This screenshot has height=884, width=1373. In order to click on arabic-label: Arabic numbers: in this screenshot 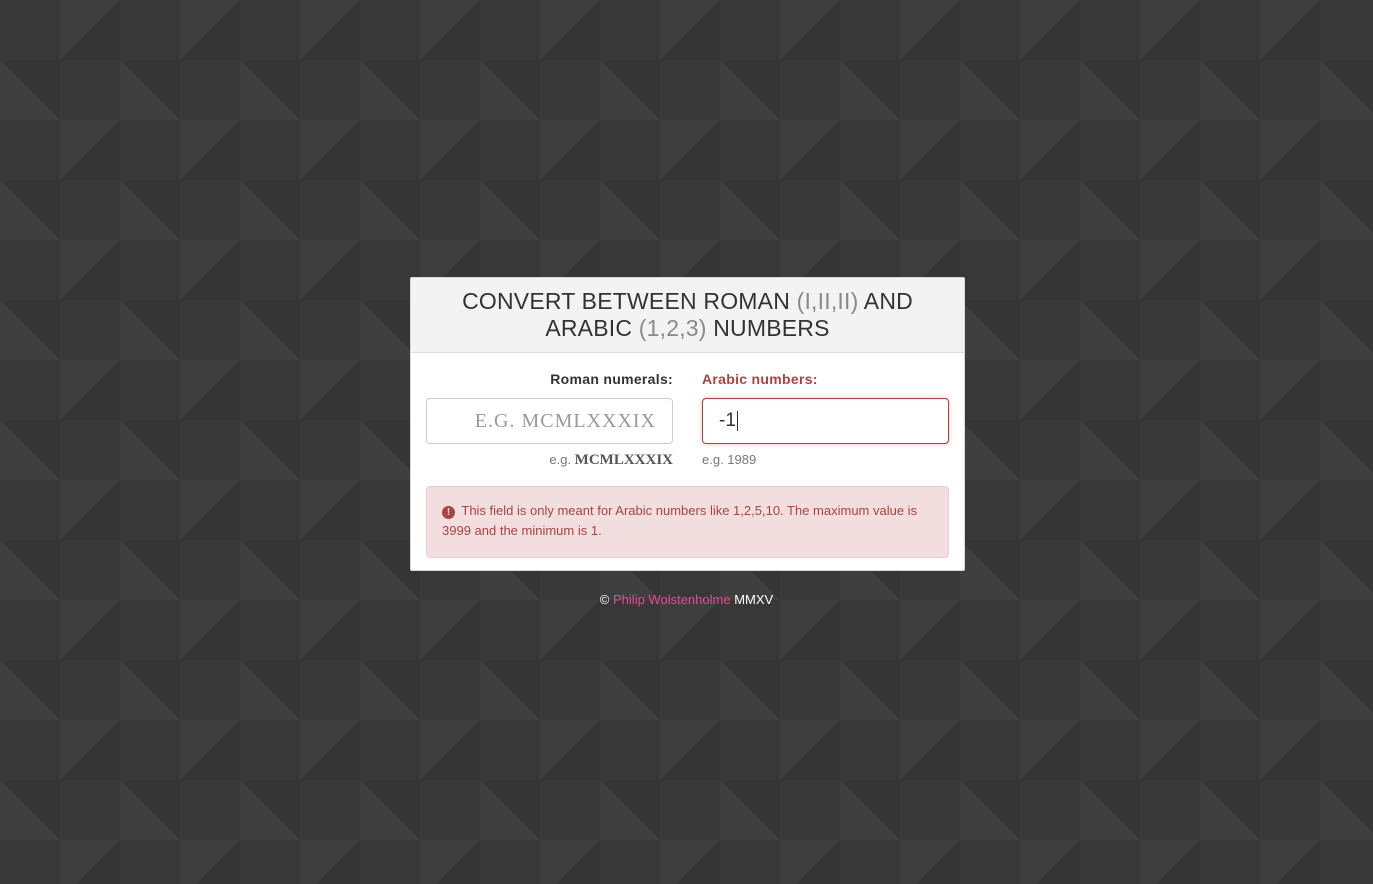, I will do `click(760, 379)`.